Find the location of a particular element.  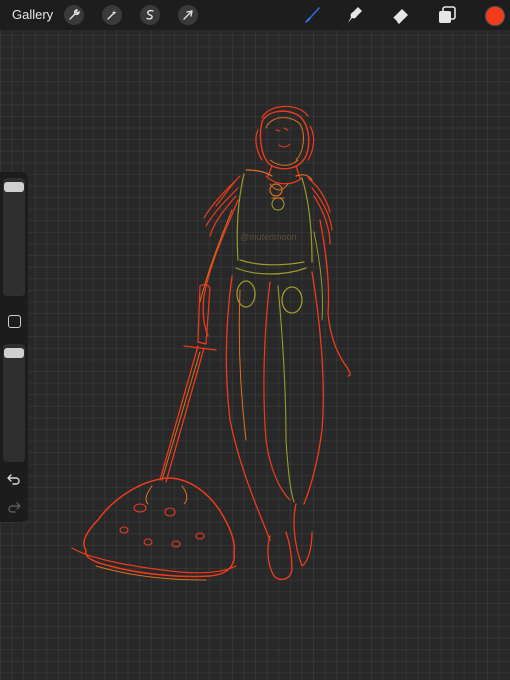

gallery-button: Gallery is located at coordinates (32, 14).